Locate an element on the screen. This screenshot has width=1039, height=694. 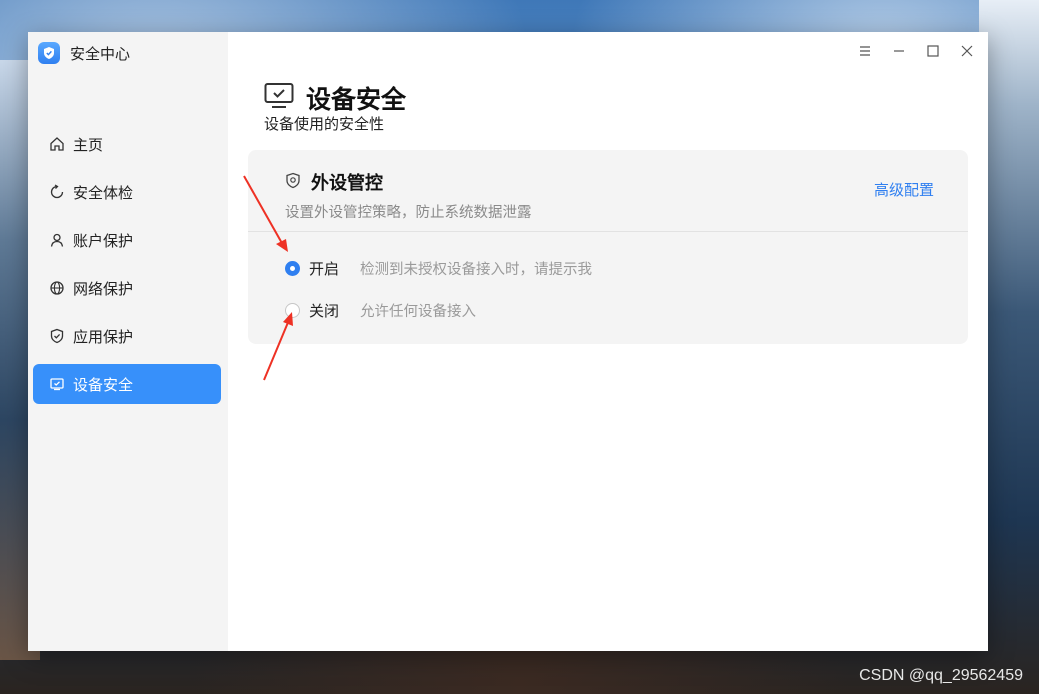
option-label: 关闭 is located at coordinates (324, 311).